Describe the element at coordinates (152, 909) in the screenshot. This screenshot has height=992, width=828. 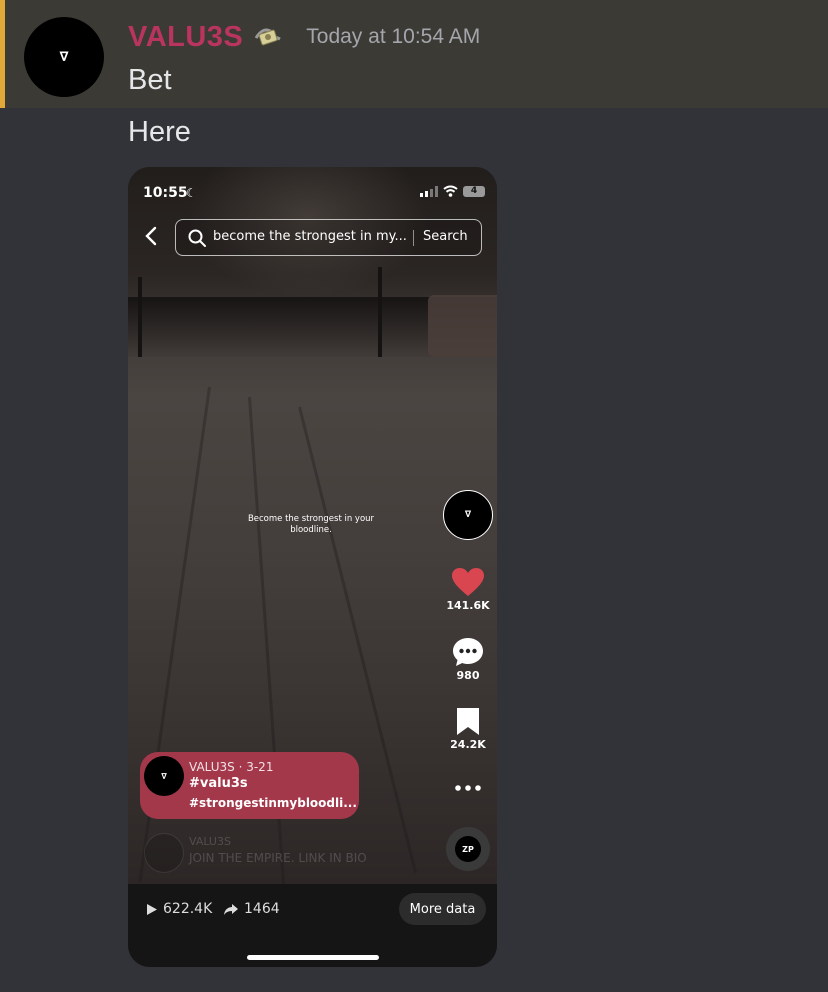
I see `play-icon` at that location.